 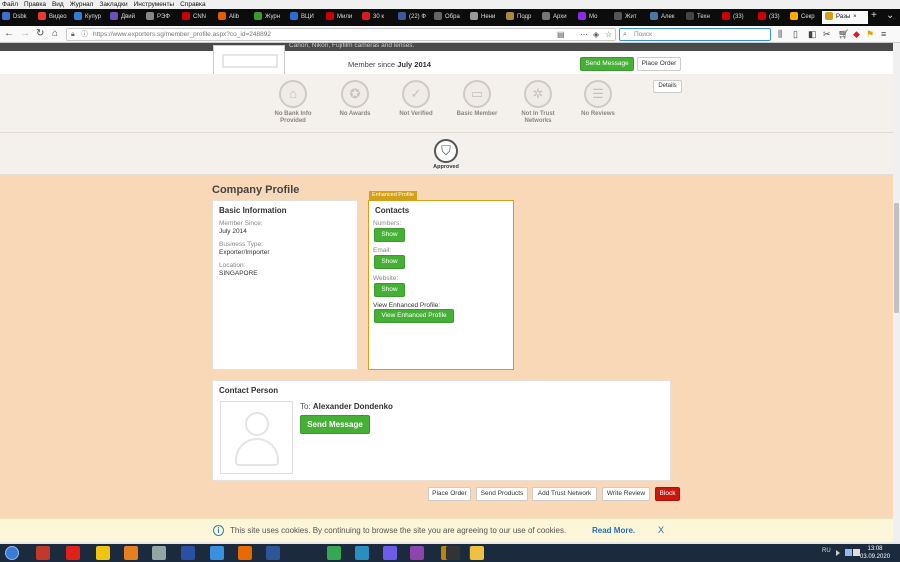 What do you see at coordinates (595, 17) in the screenshot?
I see `browser-tab: Мо` at bounding box center [595, 17].